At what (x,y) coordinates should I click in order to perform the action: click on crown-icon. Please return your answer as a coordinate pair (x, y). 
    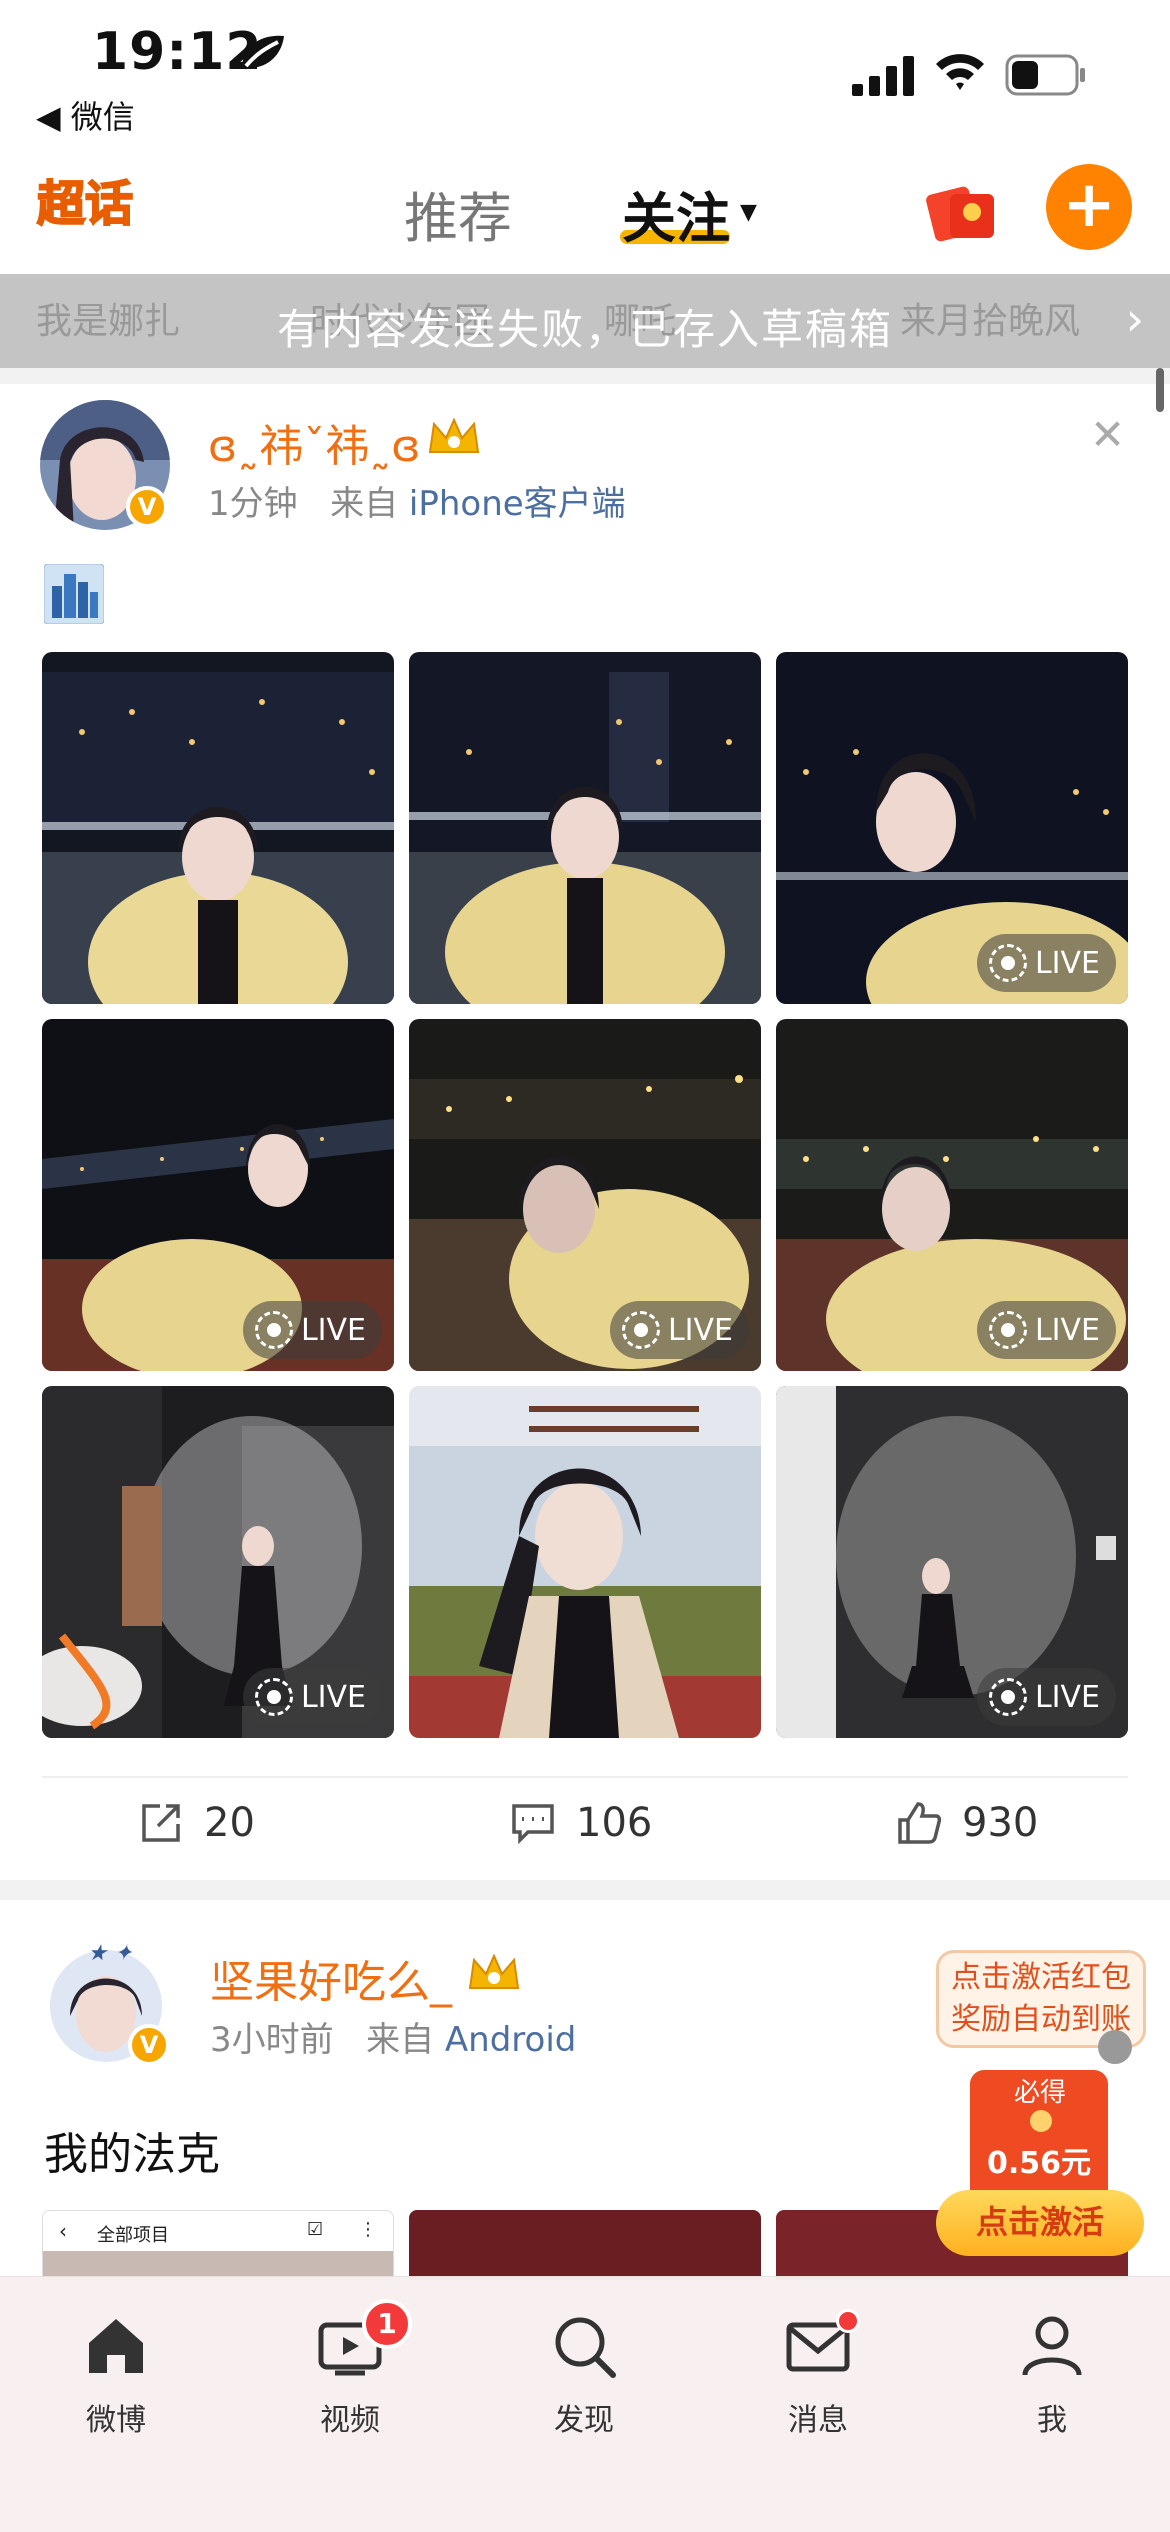
    Looking at the image, I should click on (494, 1971).